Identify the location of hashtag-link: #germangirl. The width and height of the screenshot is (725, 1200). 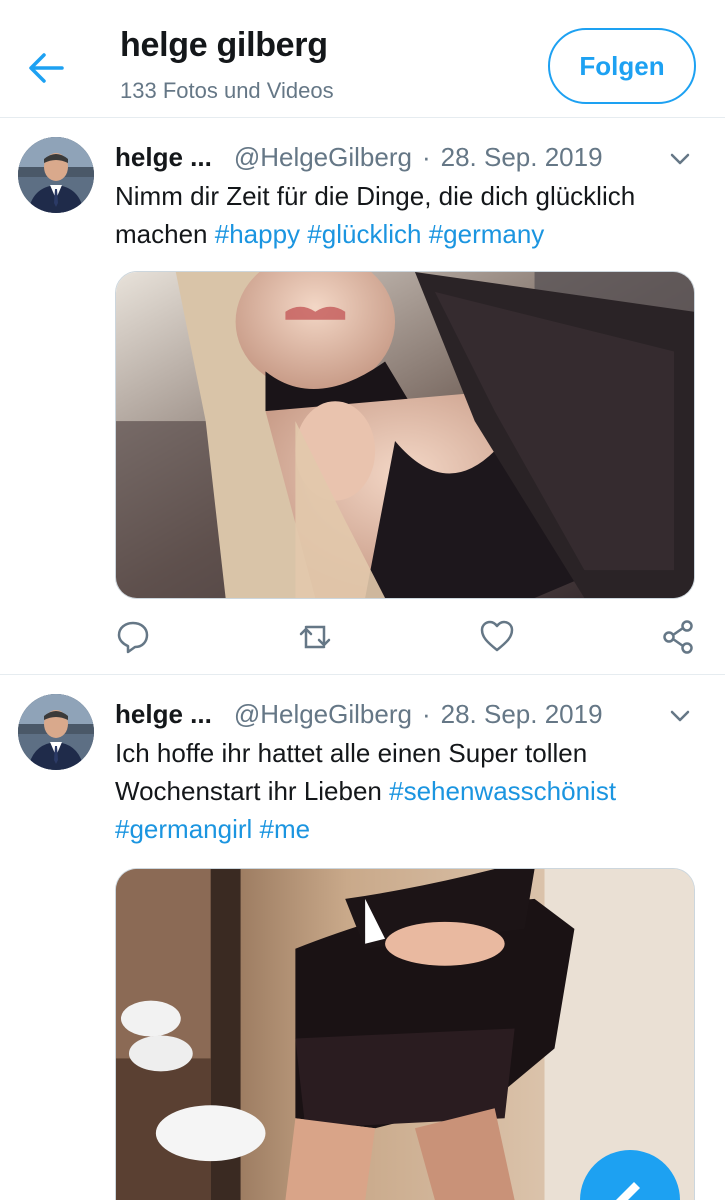
(183, 829).